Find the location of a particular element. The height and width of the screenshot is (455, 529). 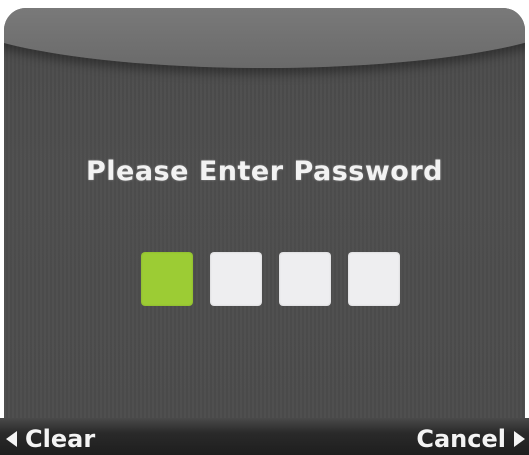

cancel-button: Cancel is located at coordinates (470, 438).